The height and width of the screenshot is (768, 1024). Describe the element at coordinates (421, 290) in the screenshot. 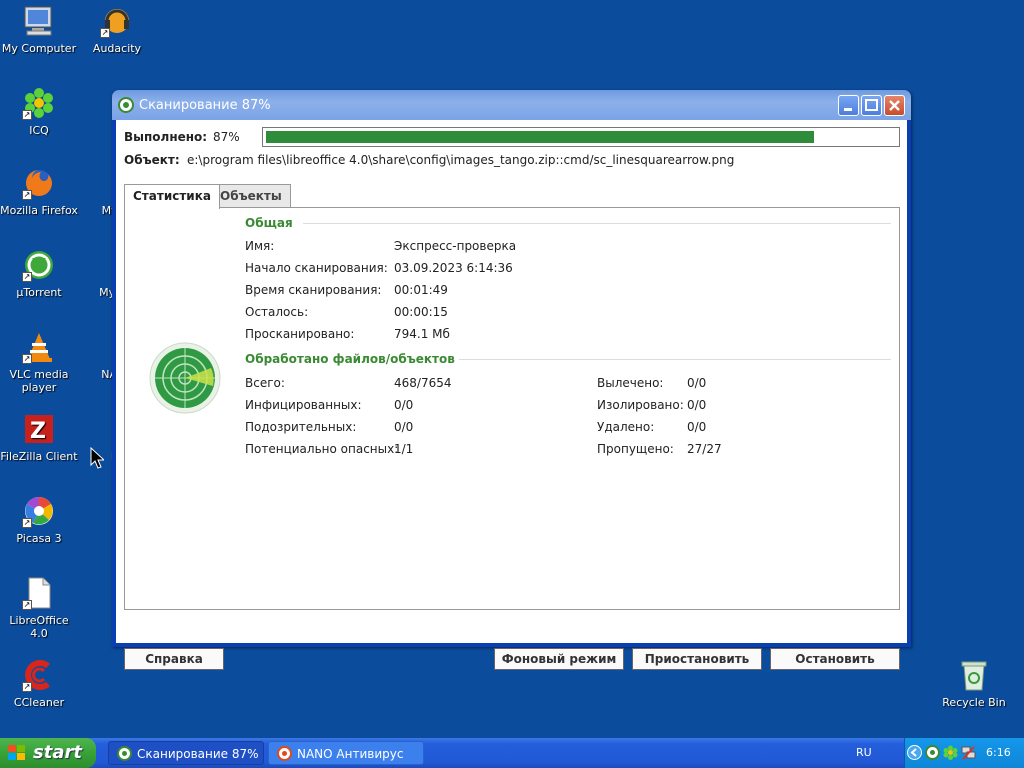

I see `stat-value: 00:01:49` at that location.